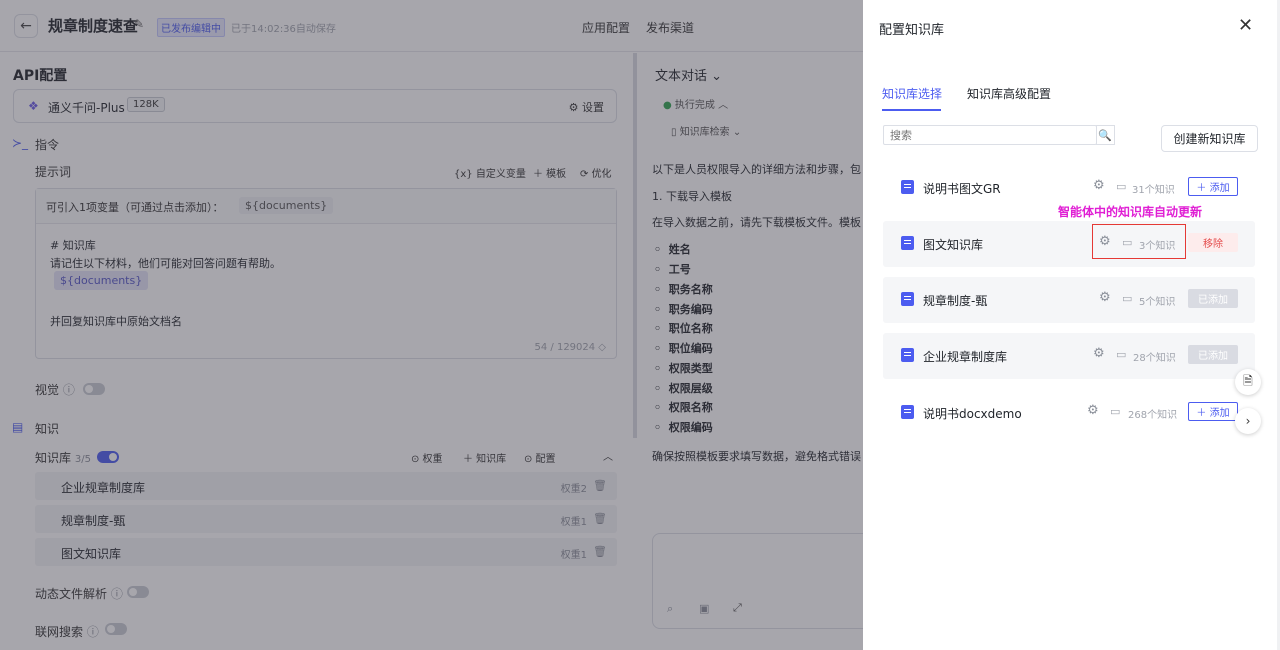  I want to click on kb-list-item: 图文知识库 ⚙ ▭ 3个知识 移除, so click(1069, 244).